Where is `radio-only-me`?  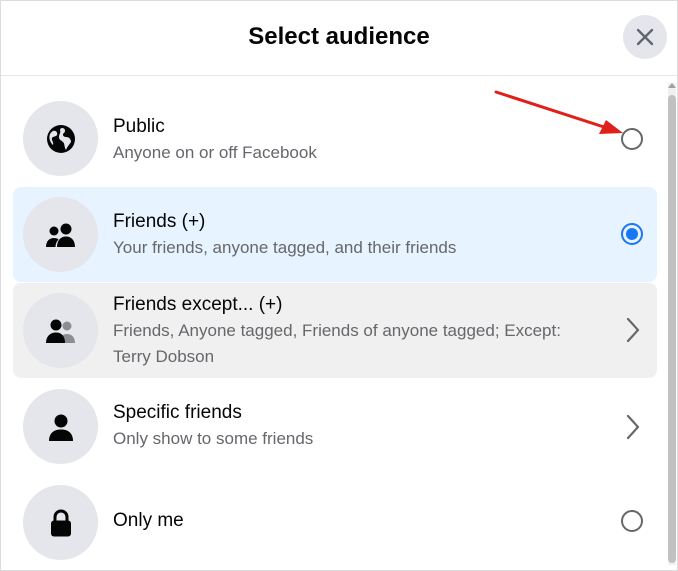
radio-only-me is located at coordinates (632, 521).